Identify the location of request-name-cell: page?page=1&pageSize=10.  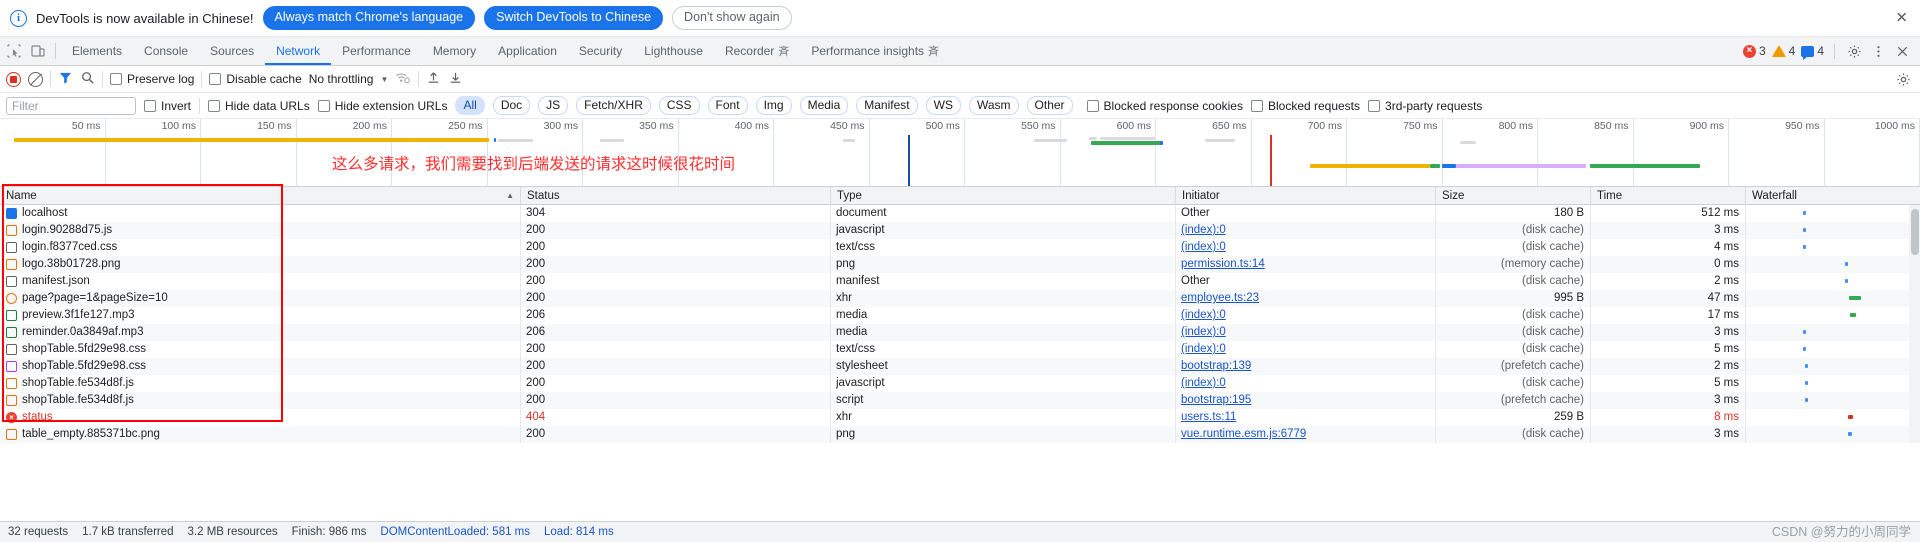
(260, 298).